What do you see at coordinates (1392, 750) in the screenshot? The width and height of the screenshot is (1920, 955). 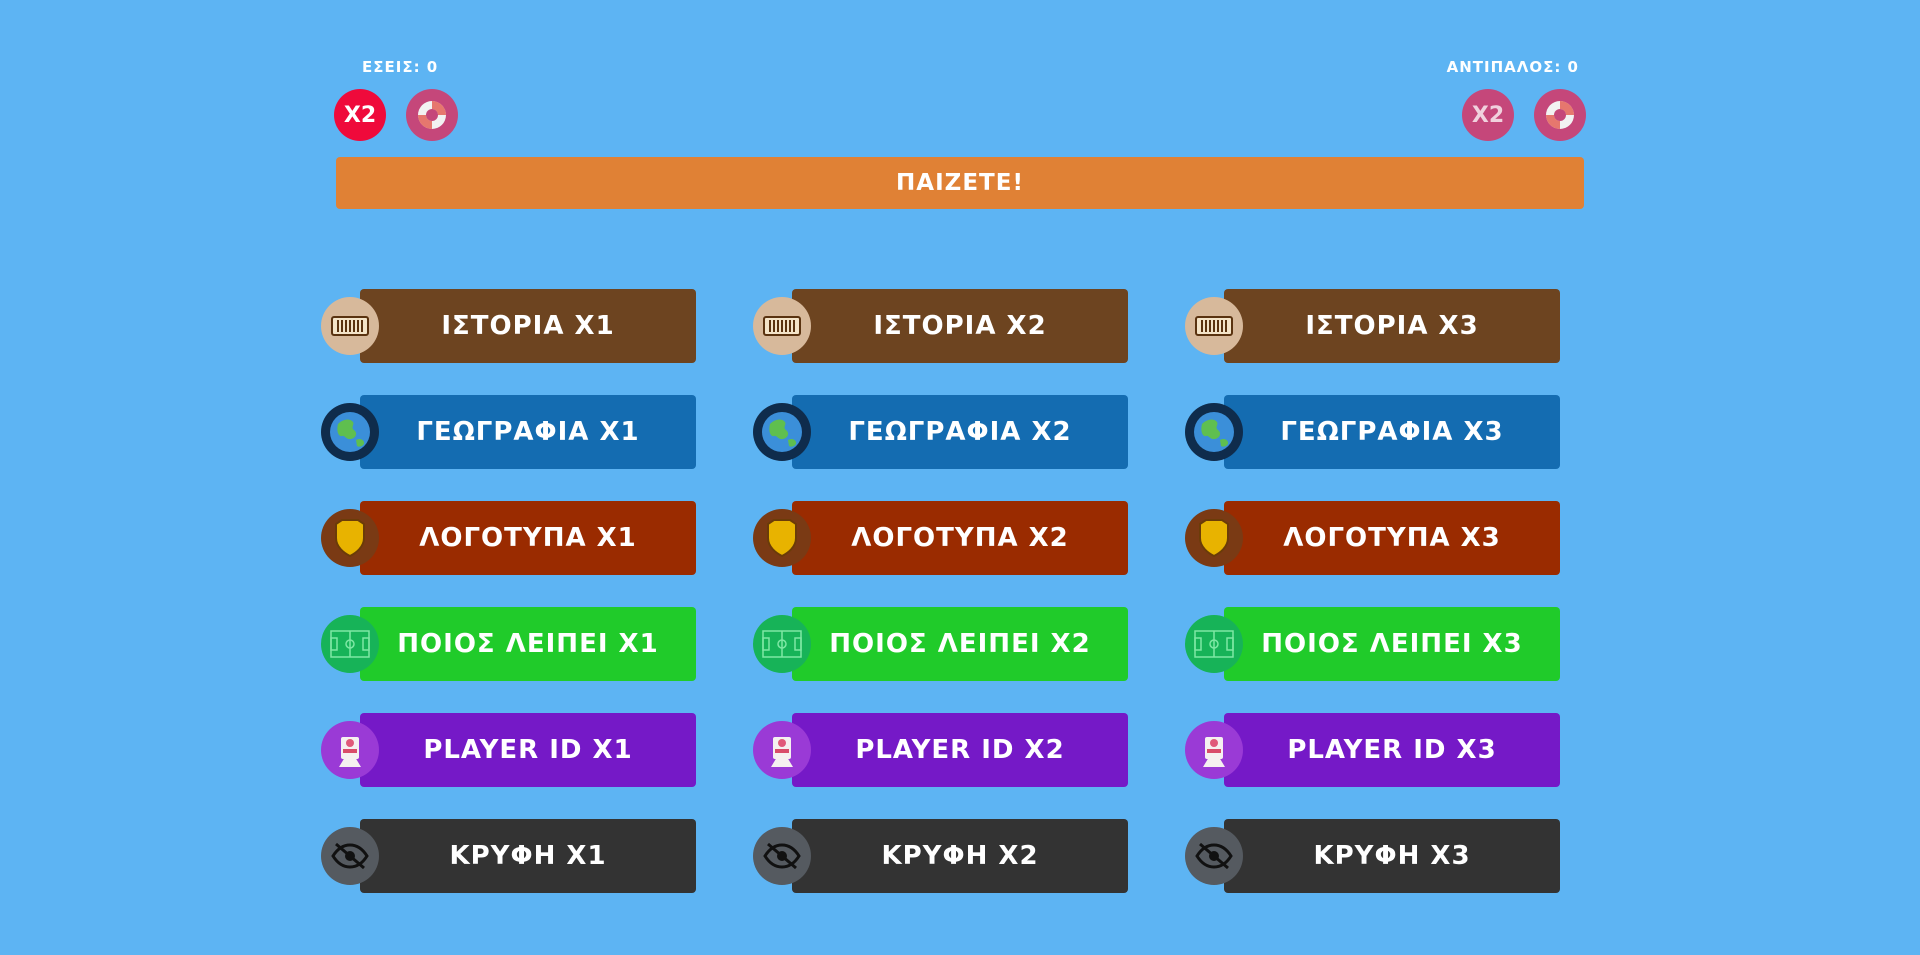 I see `category-label: PLAYER ID X3` at bounding box center [1392, 750].